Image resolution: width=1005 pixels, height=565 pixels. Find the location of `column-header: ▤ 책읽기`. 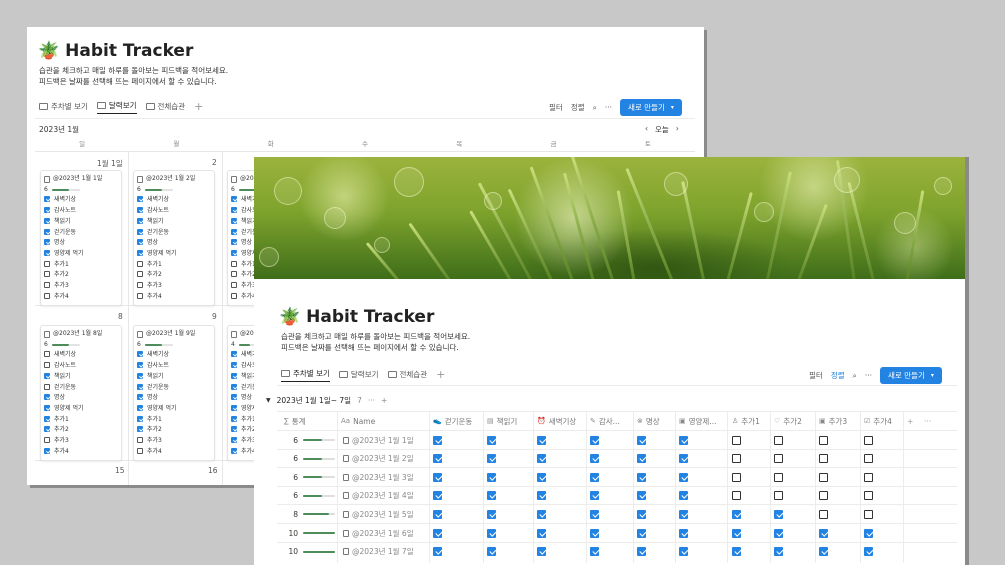

column-header: ▤ 책읽기 is located at coordinates (502, 421).